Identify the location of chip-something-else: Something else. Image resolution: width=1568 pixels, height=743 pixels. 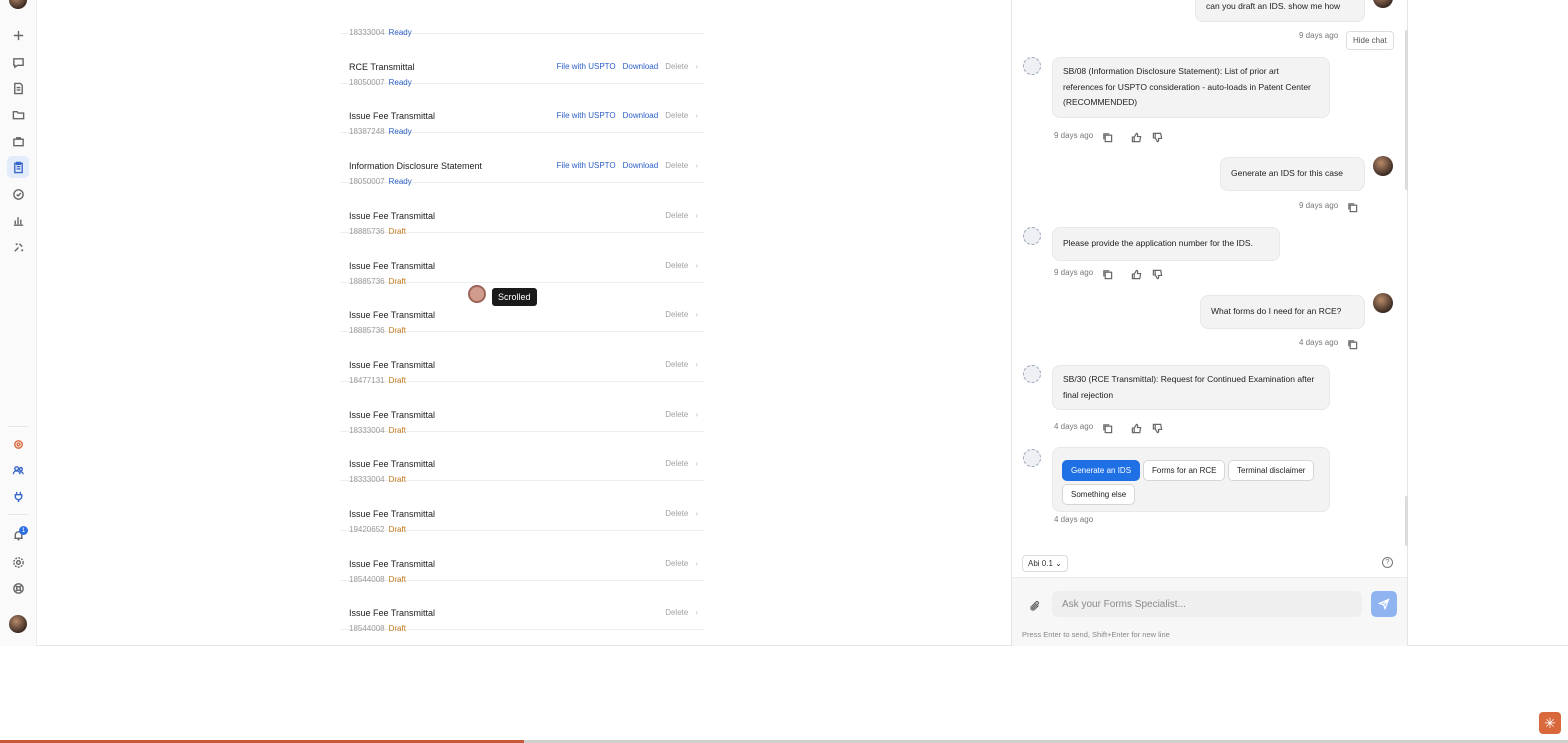
(1099, 494).